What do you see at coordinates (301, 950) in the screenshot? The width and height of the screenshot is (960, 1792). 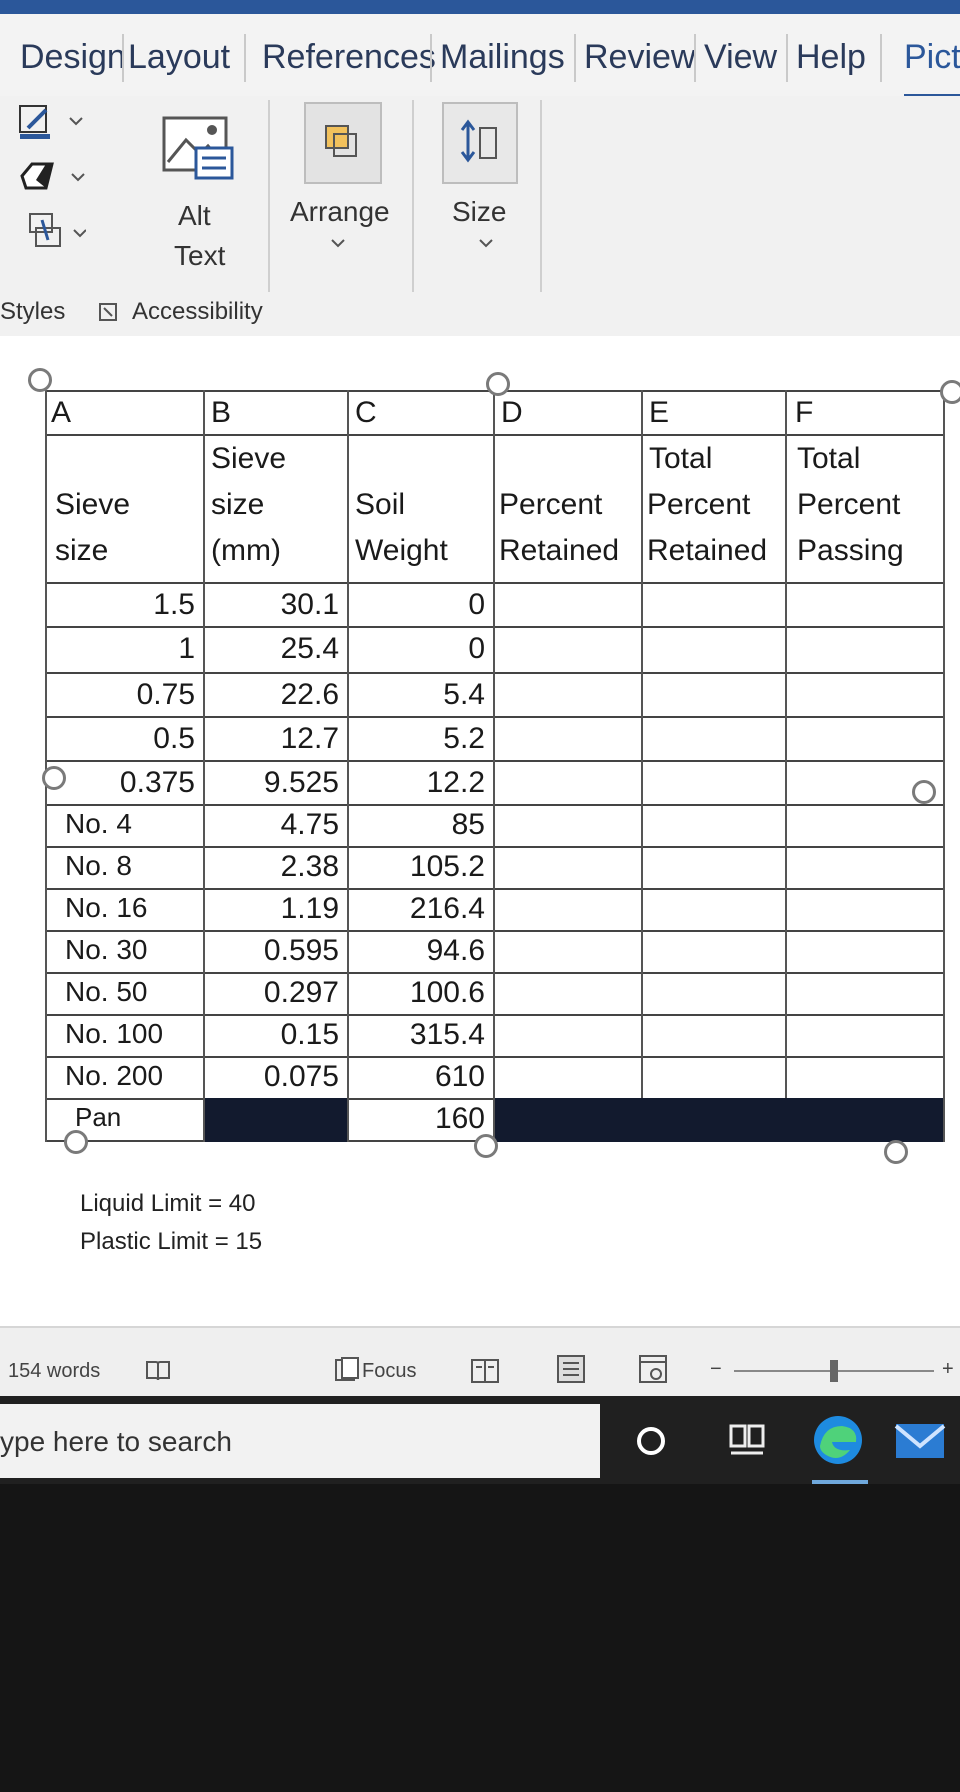 I see `row-9-size-mm: 0.595` at bounding box center [301, 950].